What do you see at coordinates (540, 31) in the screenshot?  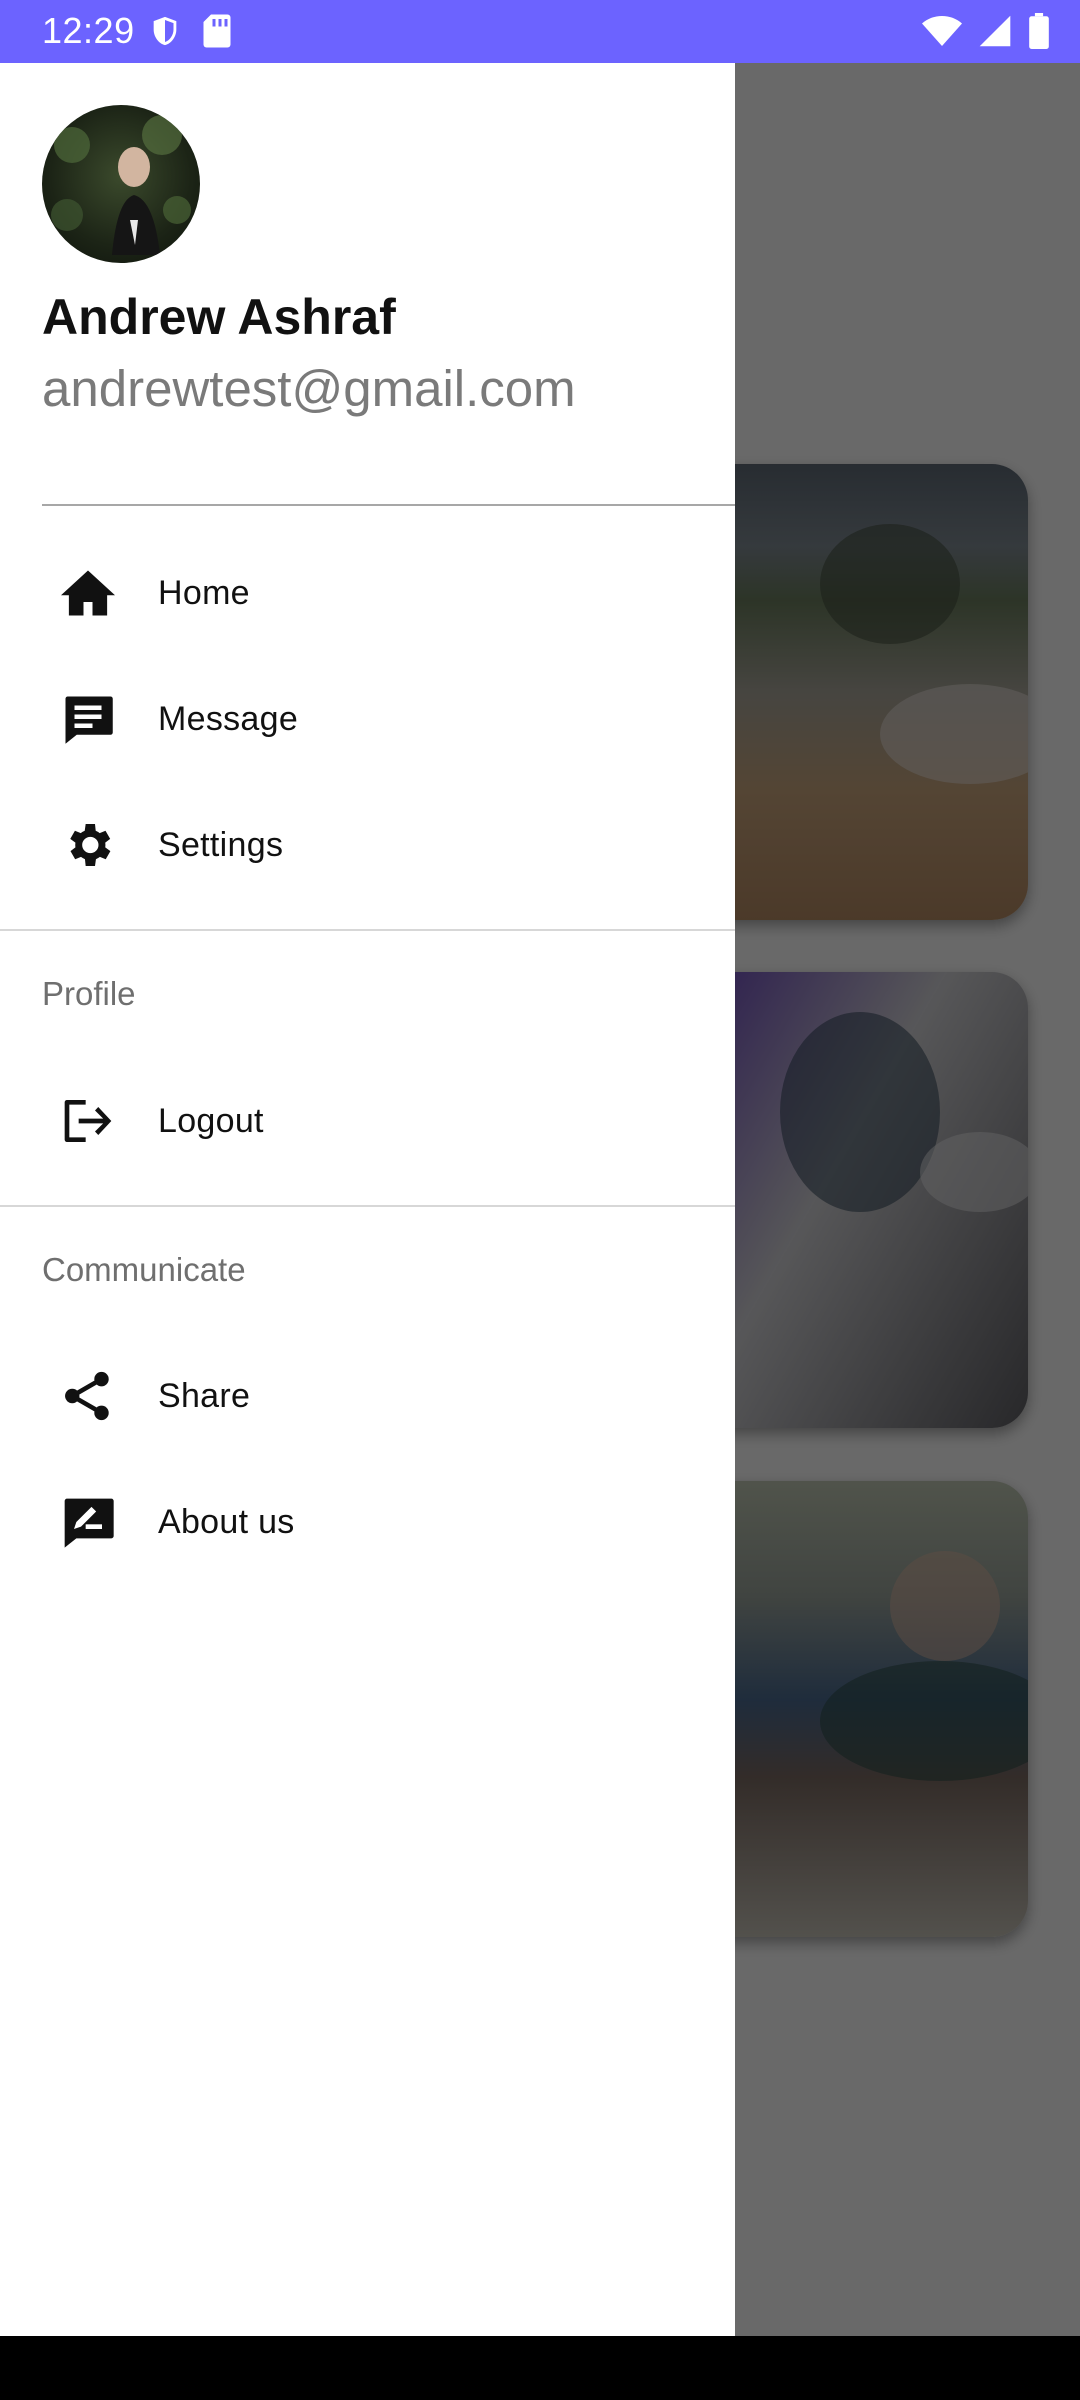 I see `status-bar: 12:29` at bounding box center [540, 31].